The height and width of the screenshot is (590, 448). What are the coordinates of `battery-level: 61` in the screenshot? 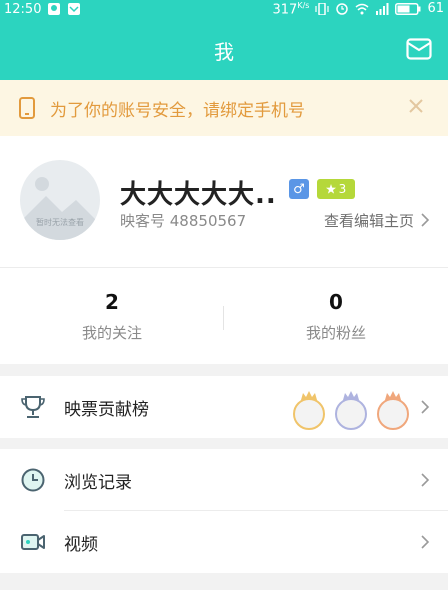 It's located at (435, 9).